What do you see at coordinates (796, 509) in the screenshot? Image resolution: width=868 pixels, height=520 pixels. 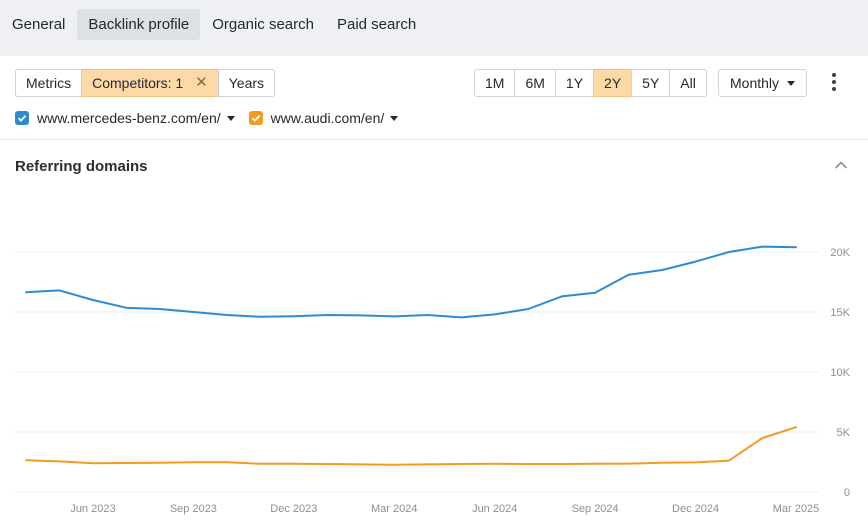 I see `x-tick-label: Mar 2025` at bounding box center [796, 509].